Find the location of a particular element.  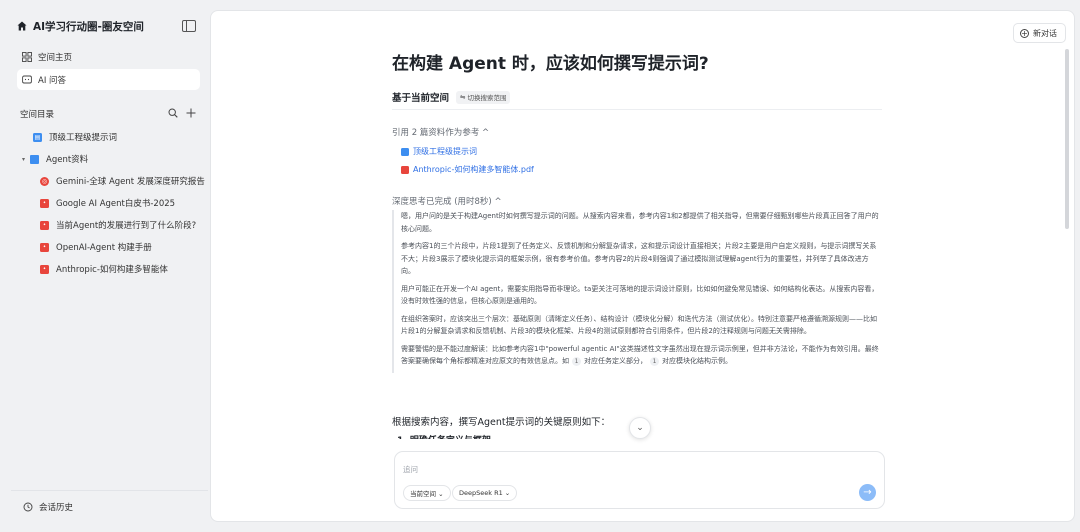

reference-label: 顶级工程级提示词 is located at coordinates (445, 151).